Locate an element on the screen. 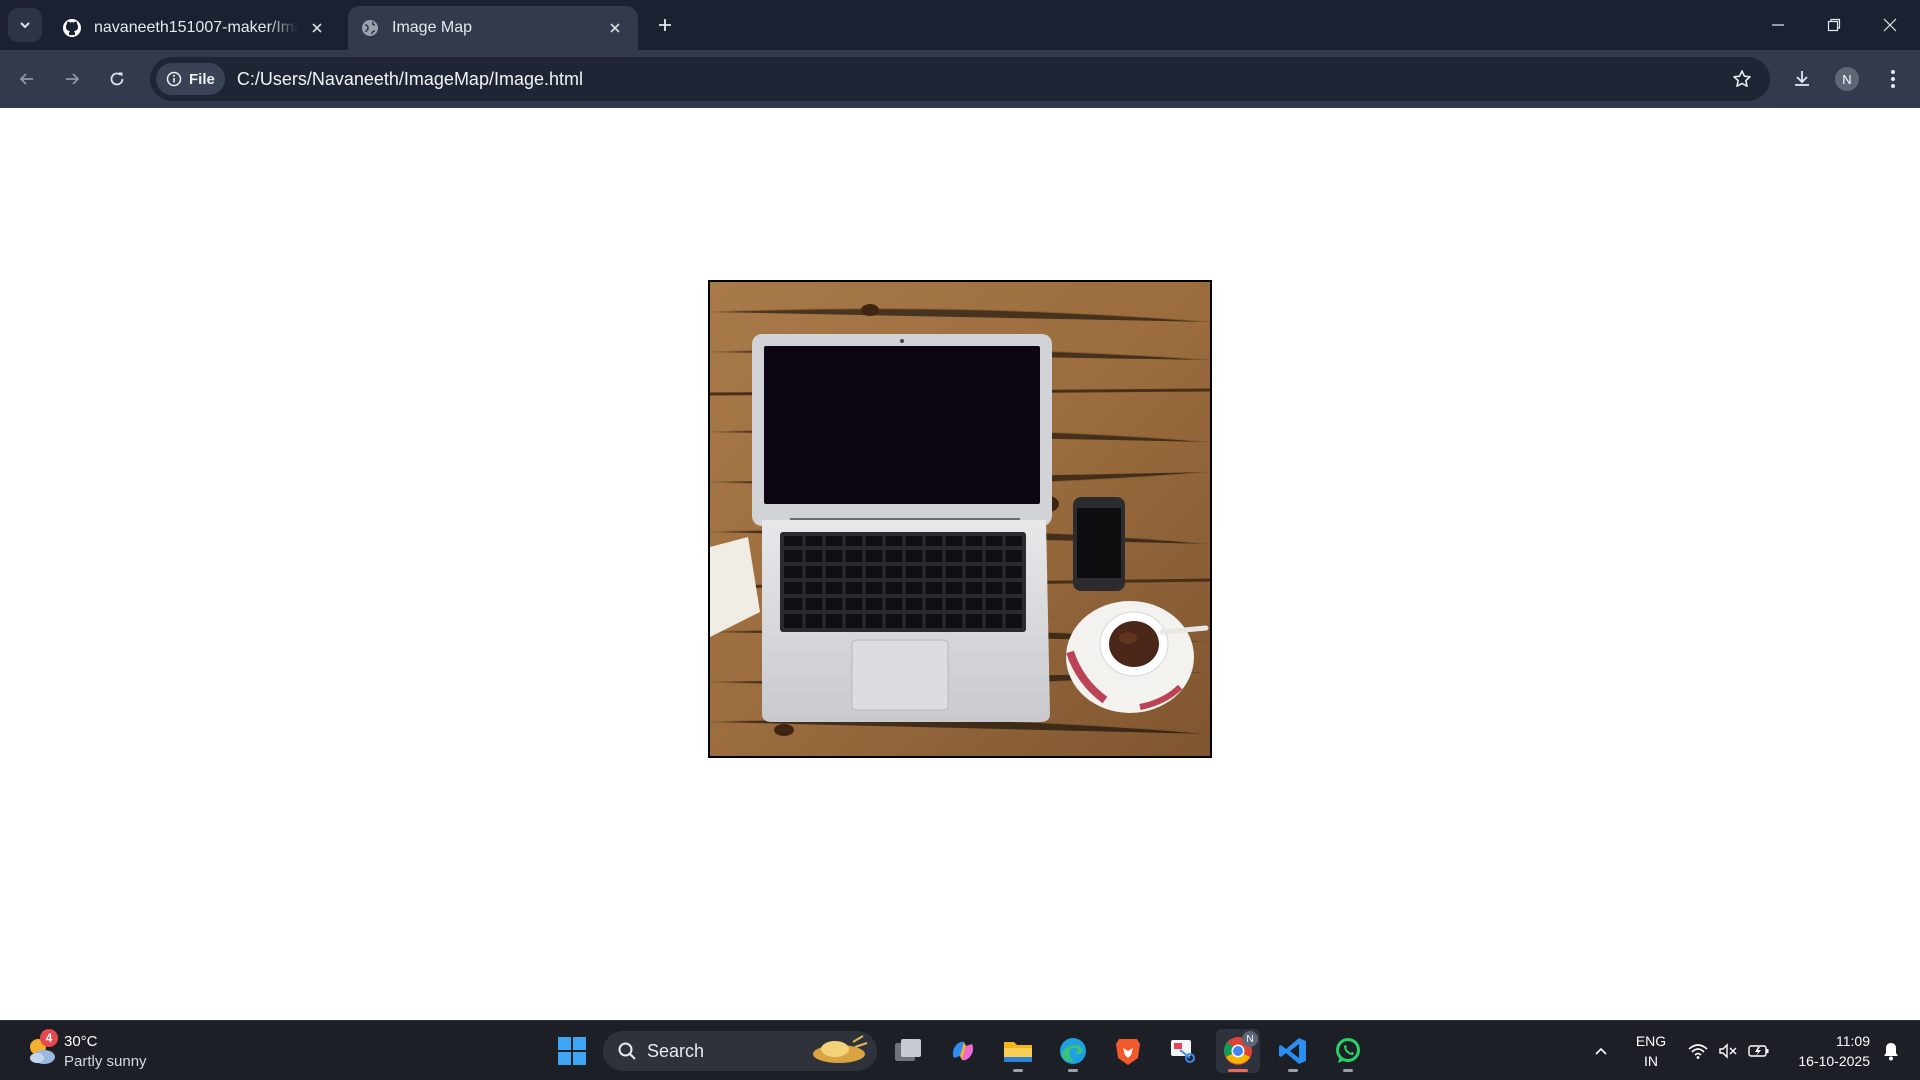  show-hidden-icons-button is located at coordinates (1601, 1050).